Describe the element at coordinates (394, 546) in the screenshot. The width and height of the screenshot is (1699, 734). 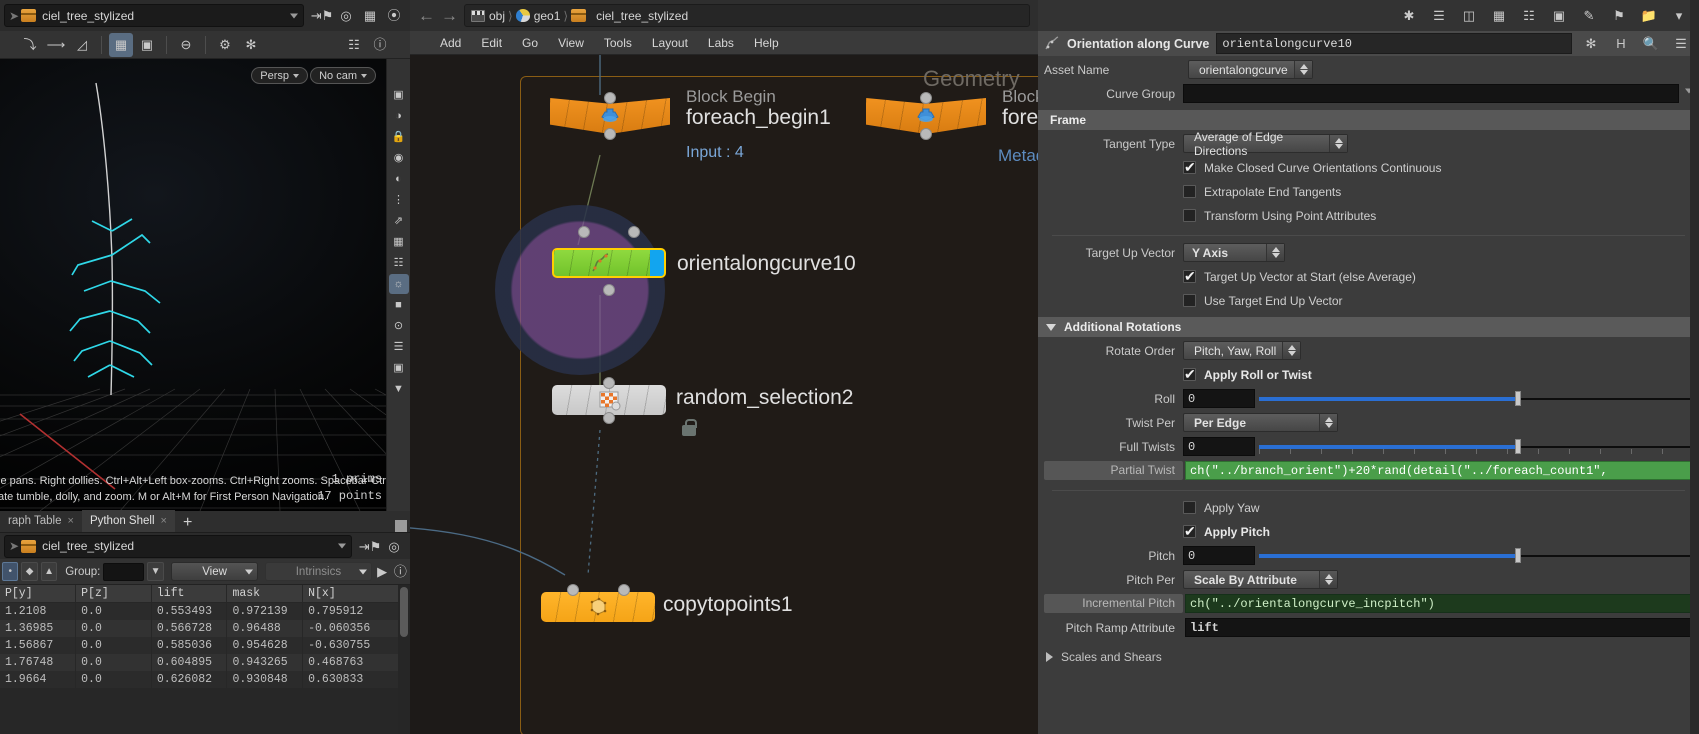
I see `target-icon: ◎` at that location.